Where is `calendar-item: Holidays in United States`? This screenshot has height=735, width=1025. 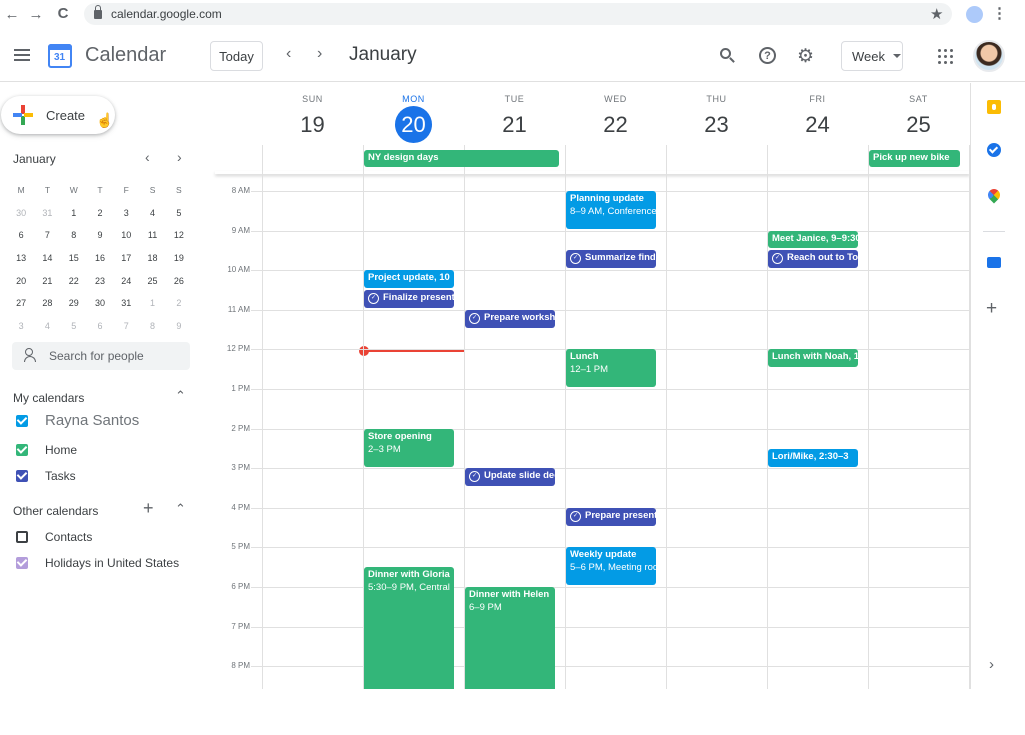 calendar-item: Holidays in United States is located at coordinates (97, 563).